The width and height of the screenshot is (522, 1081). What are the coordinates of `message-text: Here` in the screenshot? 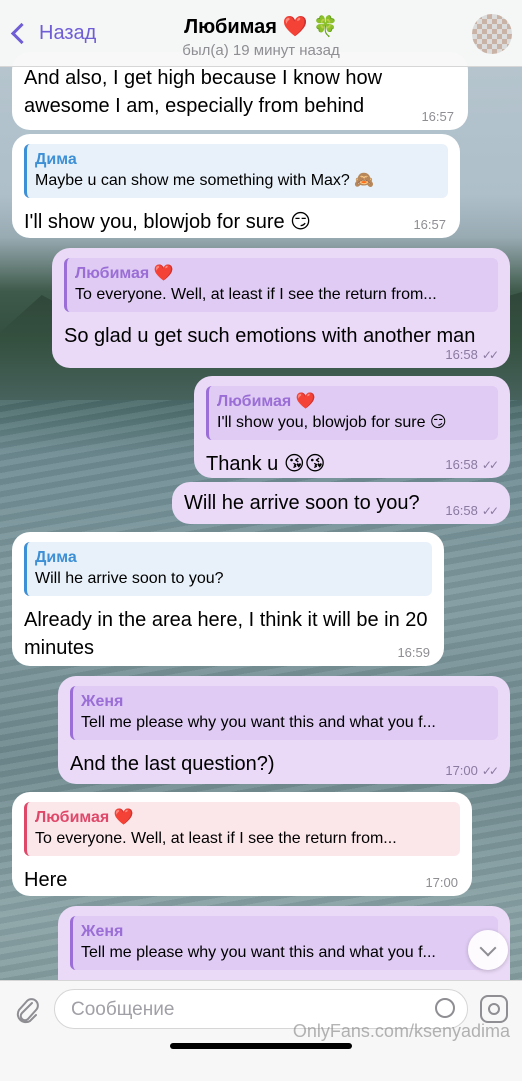 It's located at (46, 880).